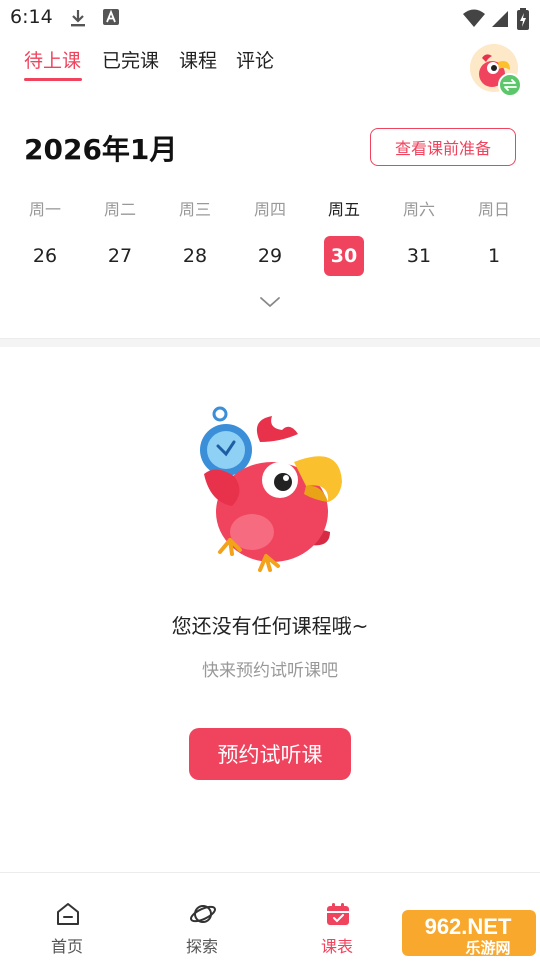 This screenshot has width=540, height=961. What do you see at coordinates (270, 671) in the screenshot?
I see `empty-state-subtitle: 快来预约试听课吧` at bounding box center [270, 671].